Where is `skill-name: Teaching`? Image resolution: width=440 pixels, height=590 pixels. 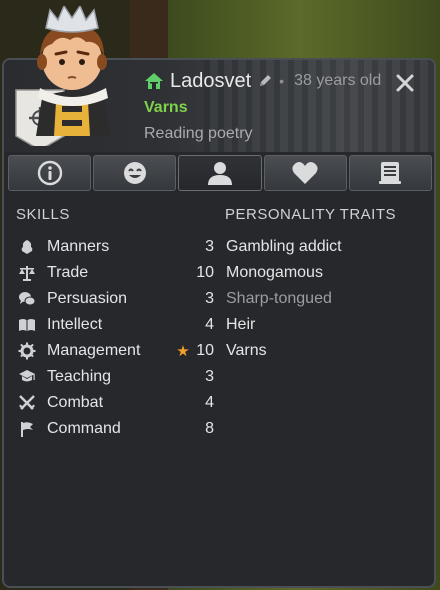 skill-name: Teaching is located at coordinates (79, 376).